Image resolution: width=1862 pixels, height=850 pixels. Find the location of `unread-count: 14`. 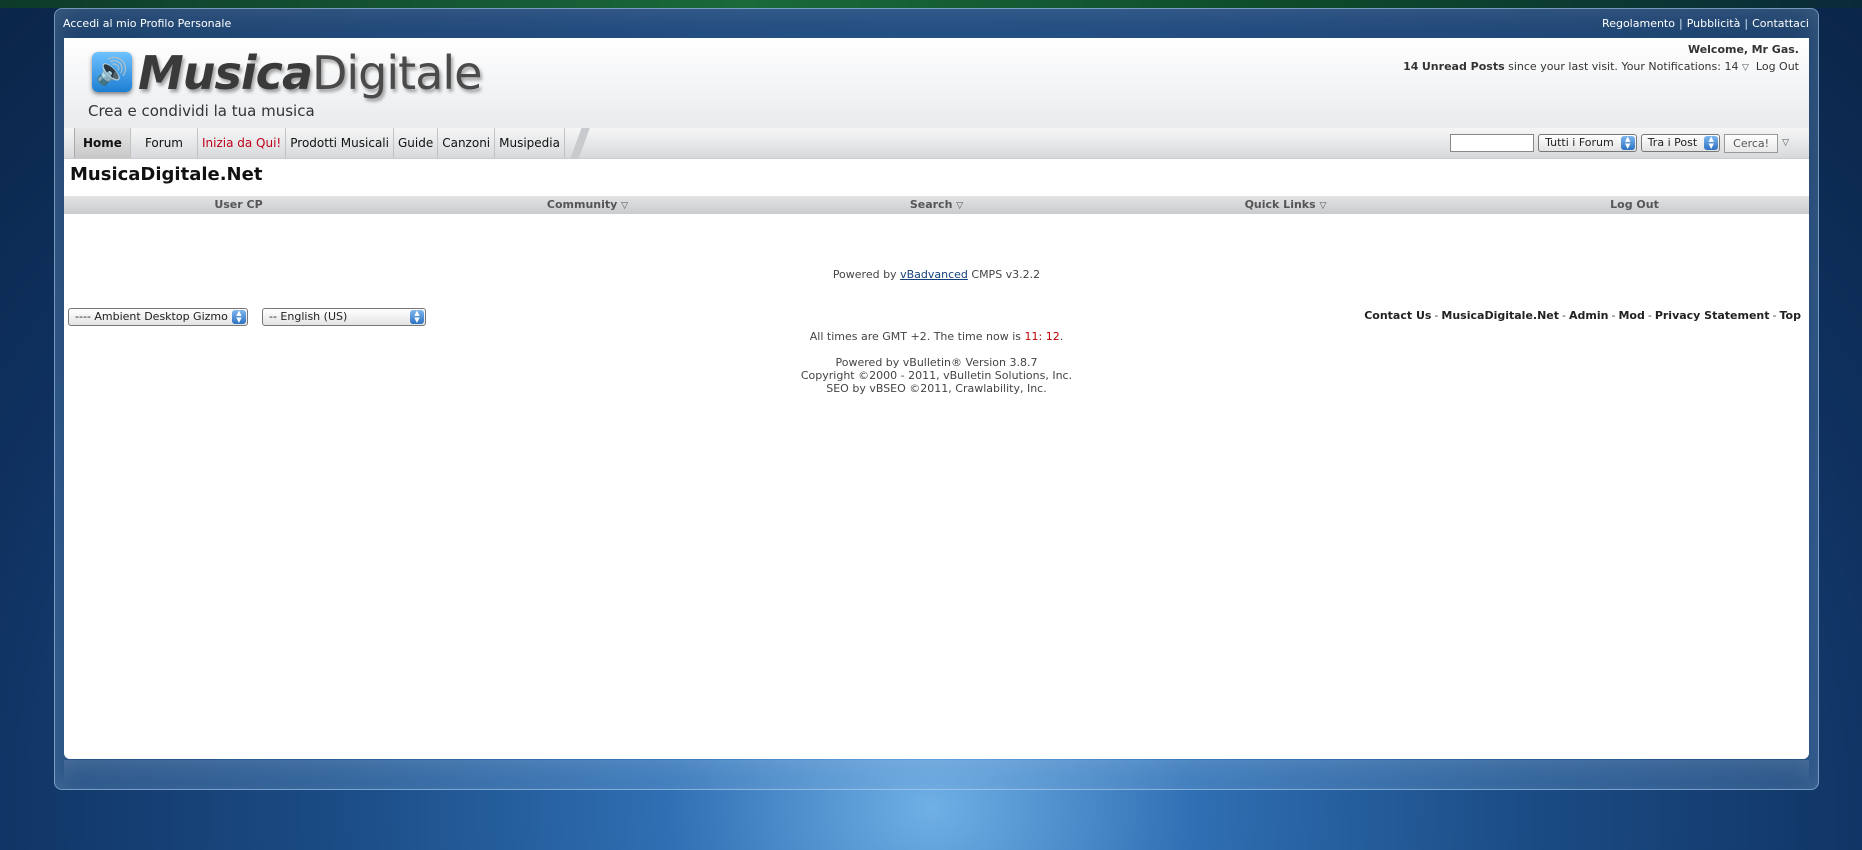

unread-count: 14 is located at coordinates (1410, 66).